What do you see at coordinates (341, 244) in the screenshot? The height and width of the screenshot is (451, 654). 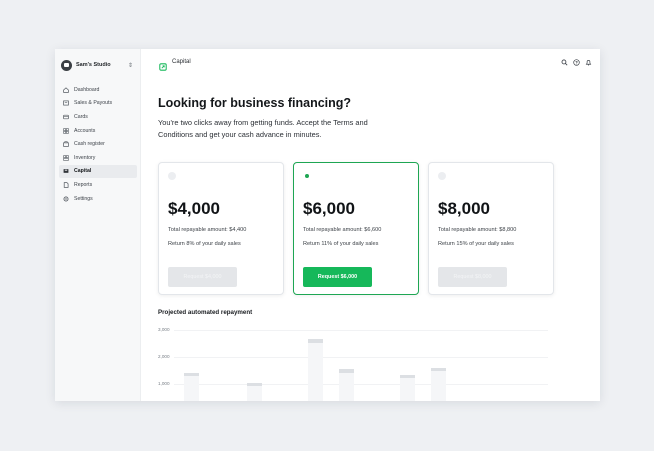 I see `offer-return-rate: Return 11% of your daily sales` at bounding box center [341, 244].